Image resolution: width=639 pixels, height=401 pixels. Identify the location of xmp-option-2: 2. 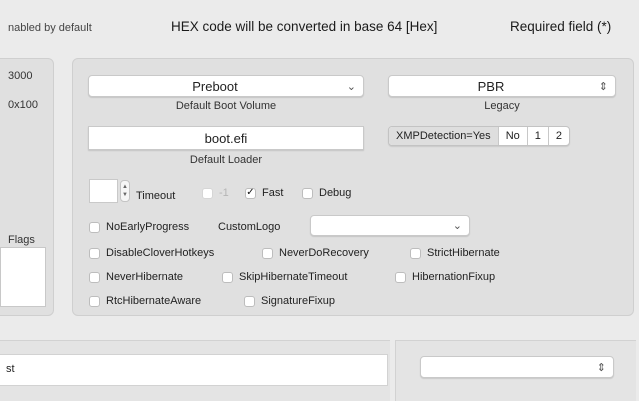
(558, 136).